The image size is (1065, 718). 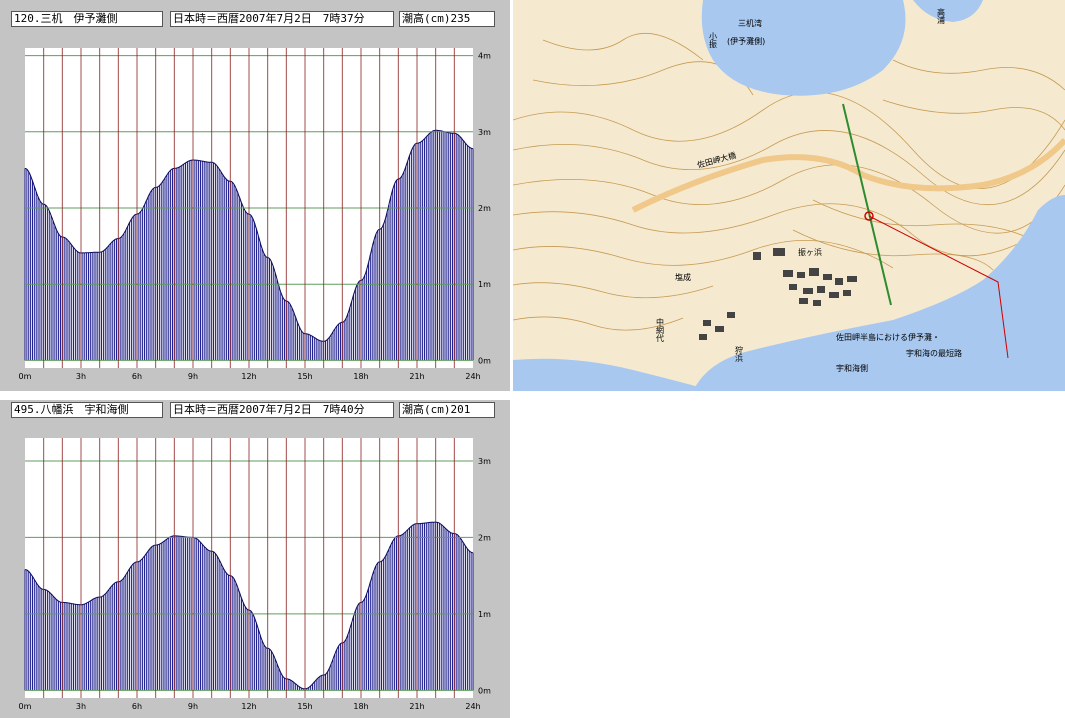 I want to click on map-note-line2: 宇和海の最短路, so click(x=934, y=353).